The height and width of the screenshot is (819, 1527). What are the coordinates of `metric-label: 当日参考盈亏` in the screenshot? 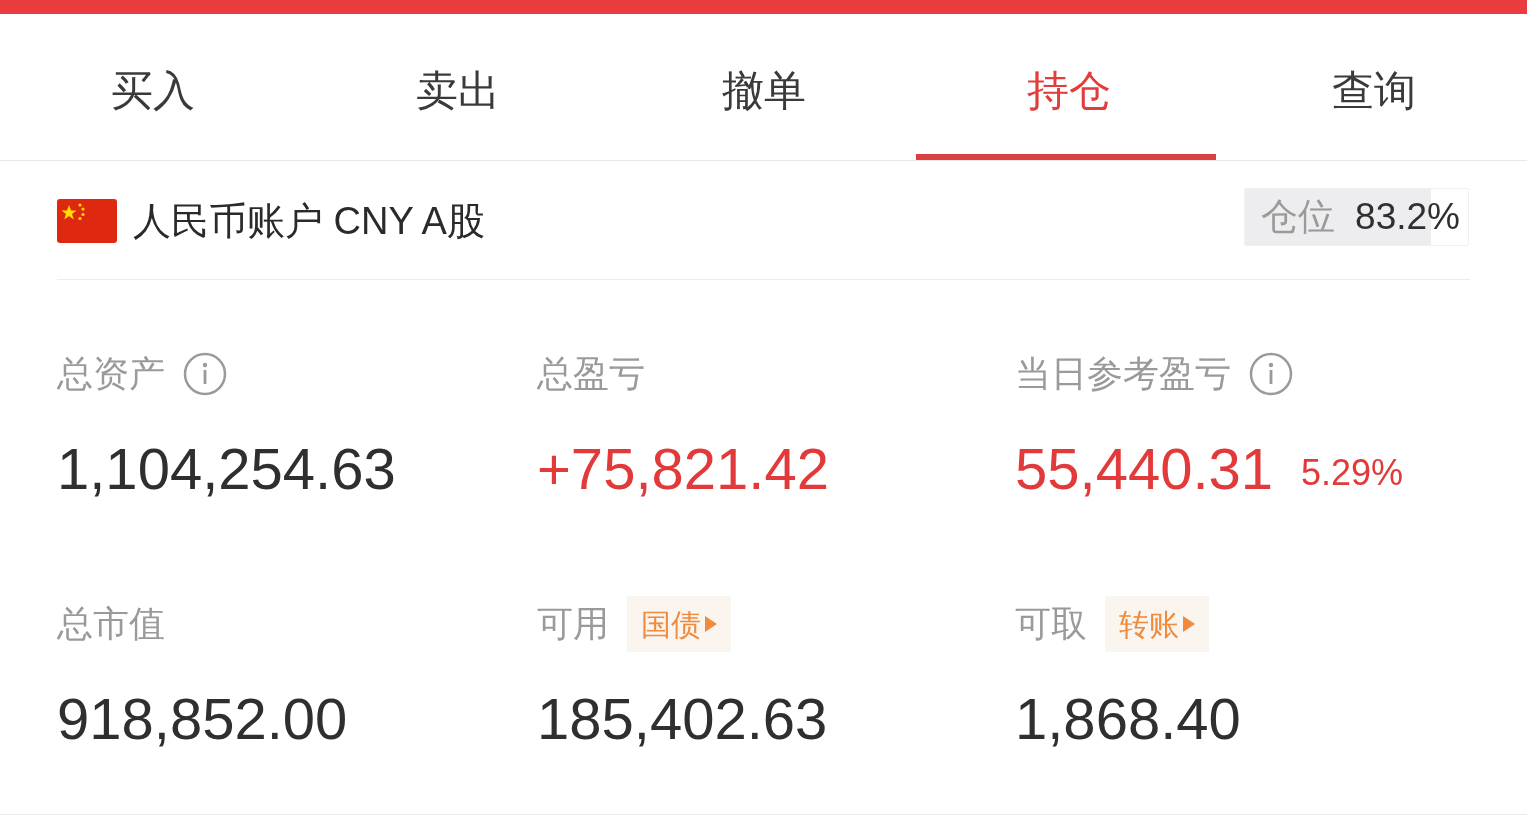 It's located at (1123, 374).